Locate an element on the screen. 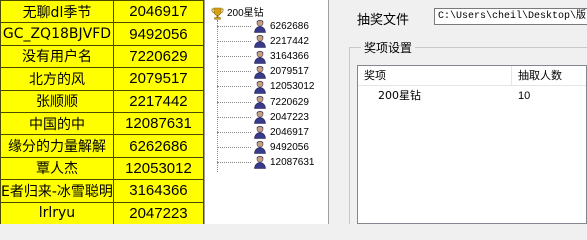 Image resolution: width=587 pixels, height=240 pixels. cell-user-id: 2046917 is located at coordinates (158, 12).